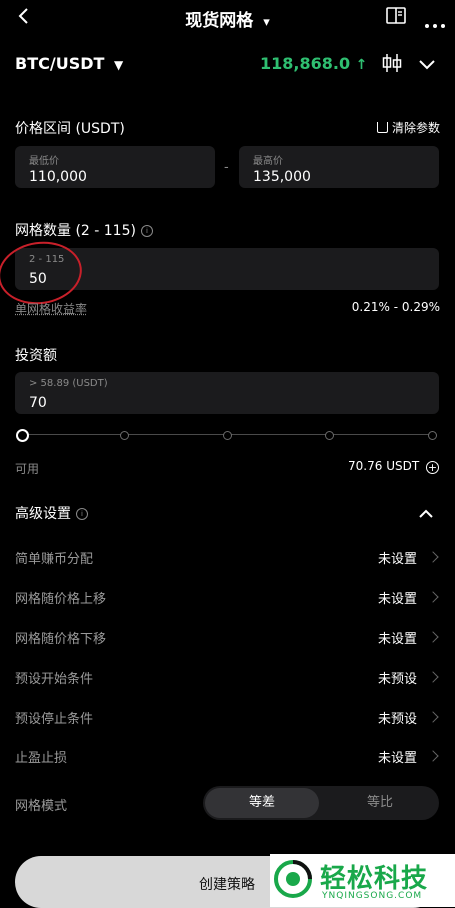 This screenshot has height=908, width=455. What do you see at coordinates (427, 63) in the screenshot?
I see `expand-chevron-icon` at bounding box center [427, 63].